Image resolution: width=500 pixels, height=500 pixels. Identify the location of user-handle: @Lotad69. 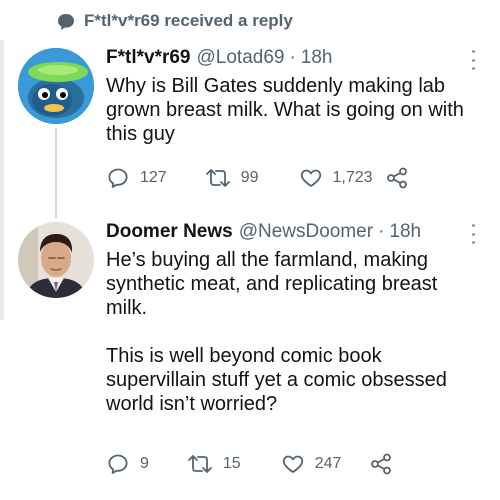
(241, 58).